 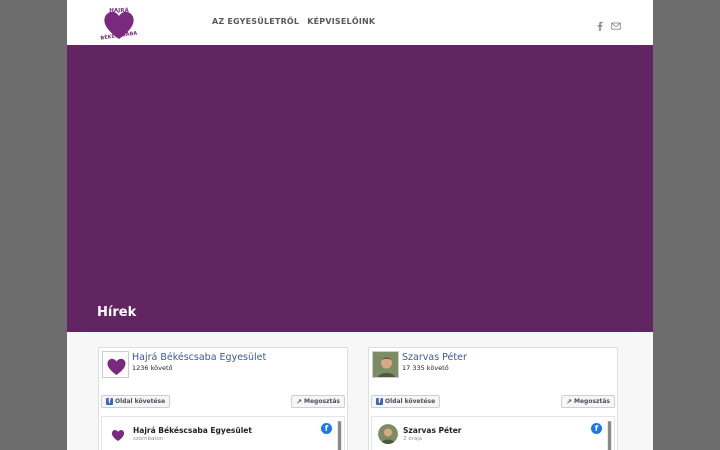 What do you see at coordinates (412, 439) in the screenshot?
I see `post-timestamp: 2 órája` at bounding box center [412, 439].